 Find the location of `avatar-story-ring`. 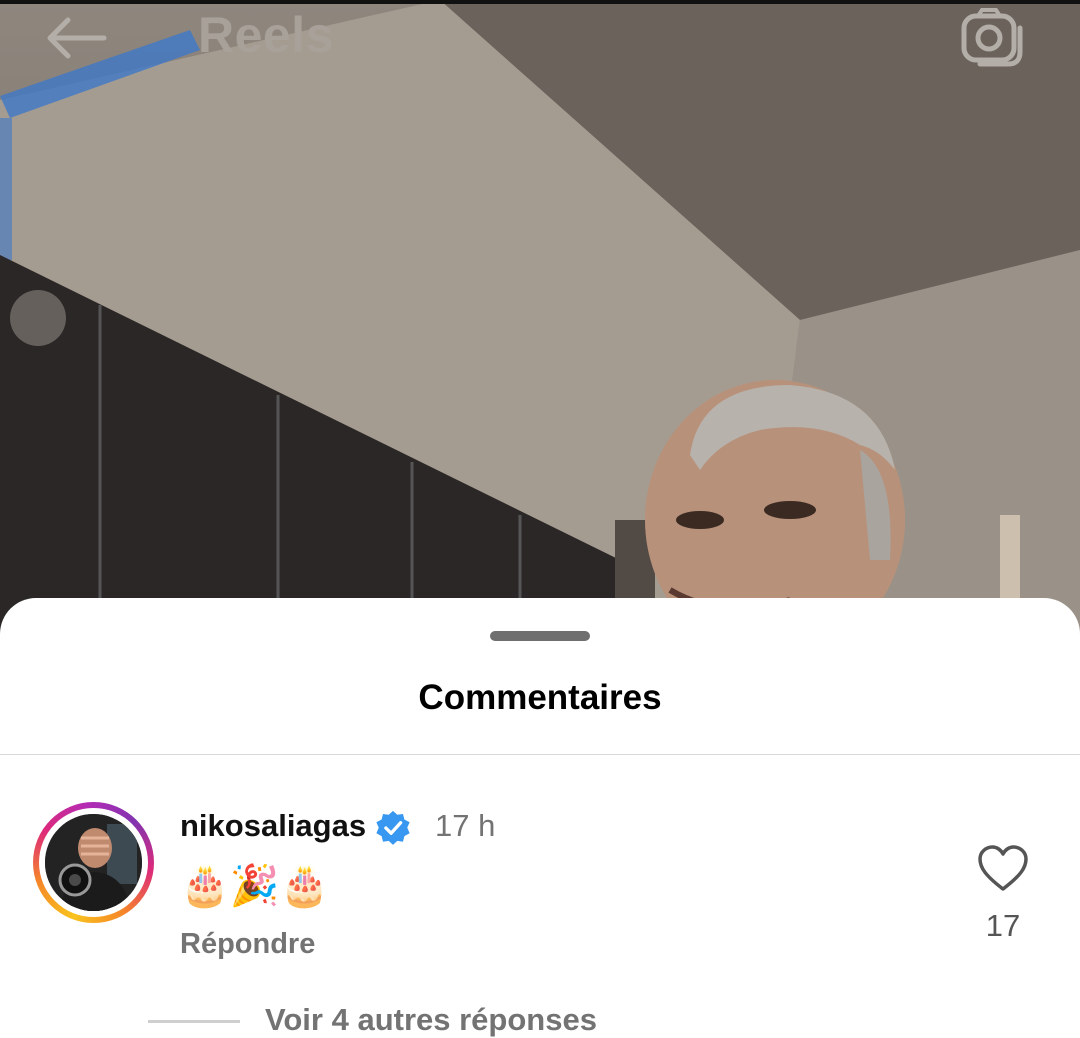

avatar-story-ring is located at coordinates (93, 862).